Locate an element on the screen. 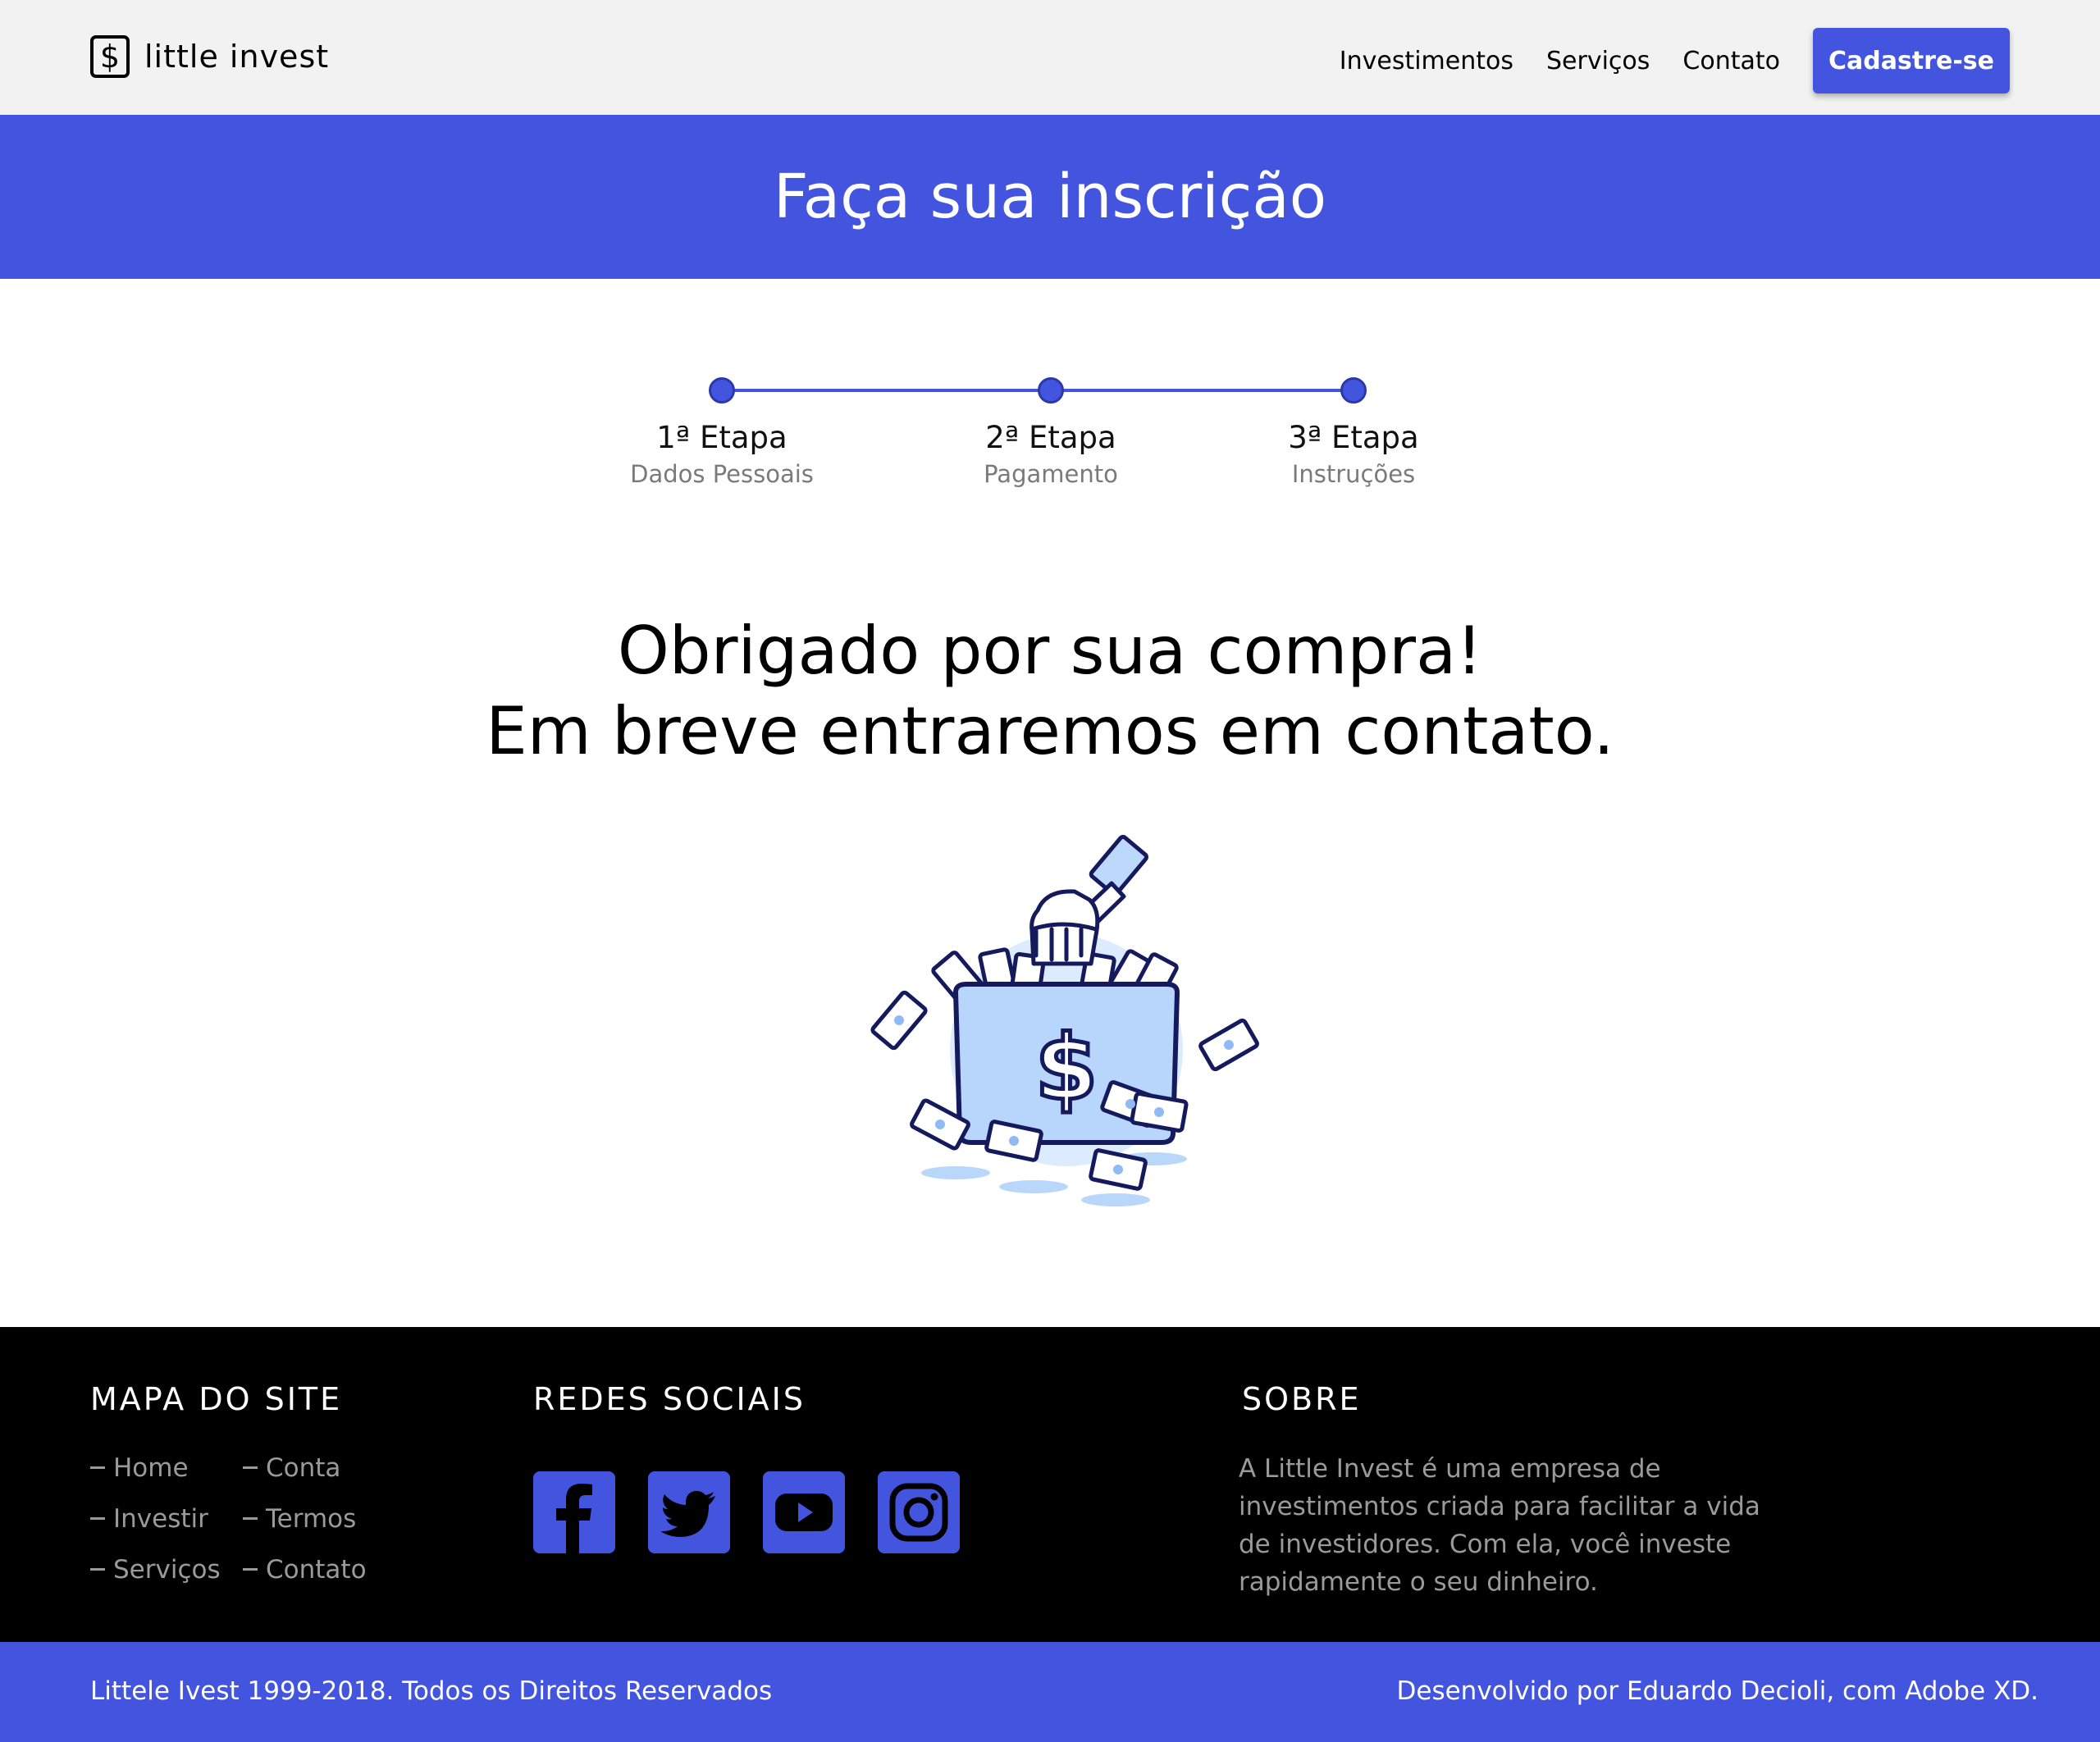 Image resolution: width=2100 pixels, height=1742 pixels. instagram-icon is located at coordinates (919, 1512).